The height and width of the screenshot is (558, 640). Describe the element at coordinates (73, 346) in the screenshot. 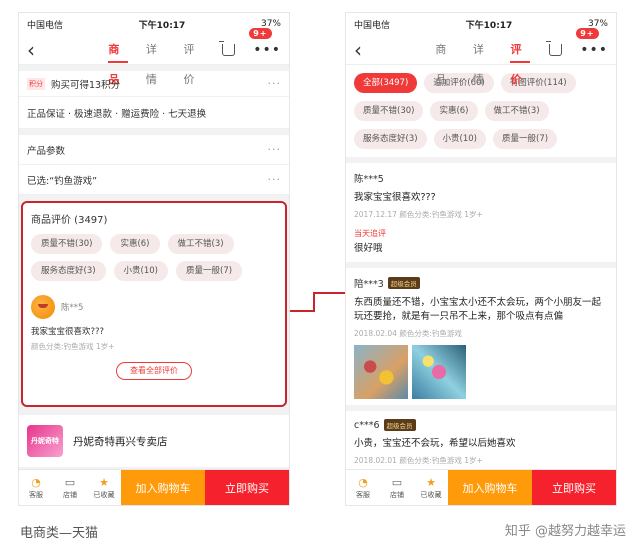

I see `review-meta: 颜色分类:钓鱼游戏 1岁+` at that location.